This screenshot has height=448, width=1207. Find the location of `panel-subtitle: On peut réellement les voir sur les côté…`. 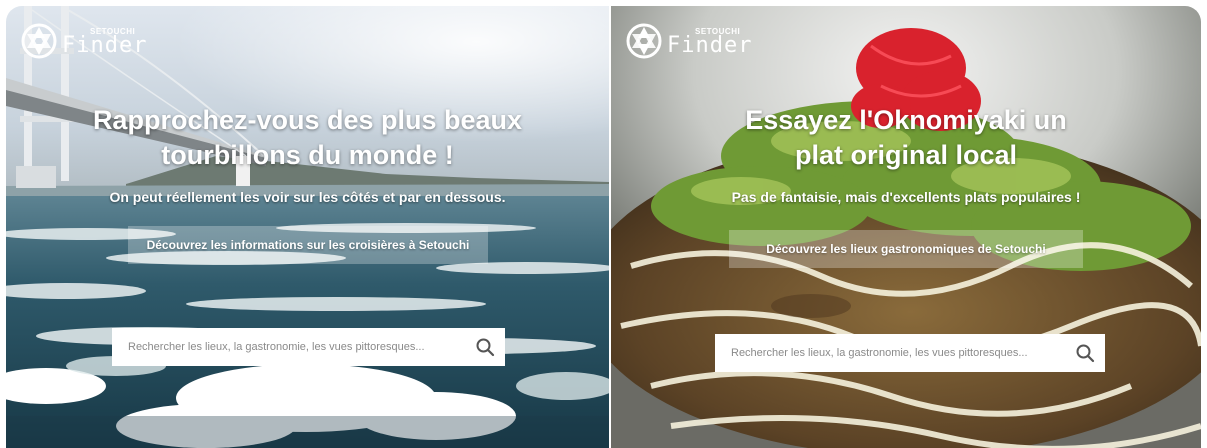

panel-subtitle: On peut réellement les voir sur les côté… is located at coordinates (307, 197).